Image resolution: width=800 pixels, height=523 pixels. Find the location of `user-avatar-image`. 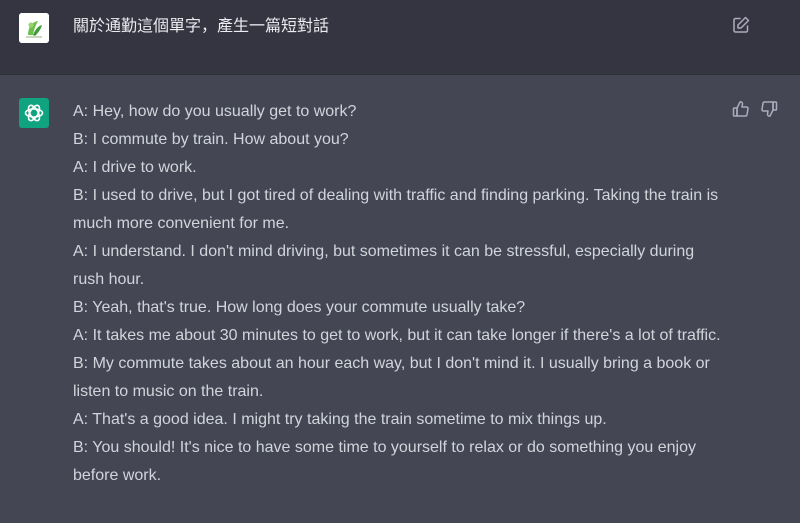

user-avatar-image is located at coordinates (34, 28).